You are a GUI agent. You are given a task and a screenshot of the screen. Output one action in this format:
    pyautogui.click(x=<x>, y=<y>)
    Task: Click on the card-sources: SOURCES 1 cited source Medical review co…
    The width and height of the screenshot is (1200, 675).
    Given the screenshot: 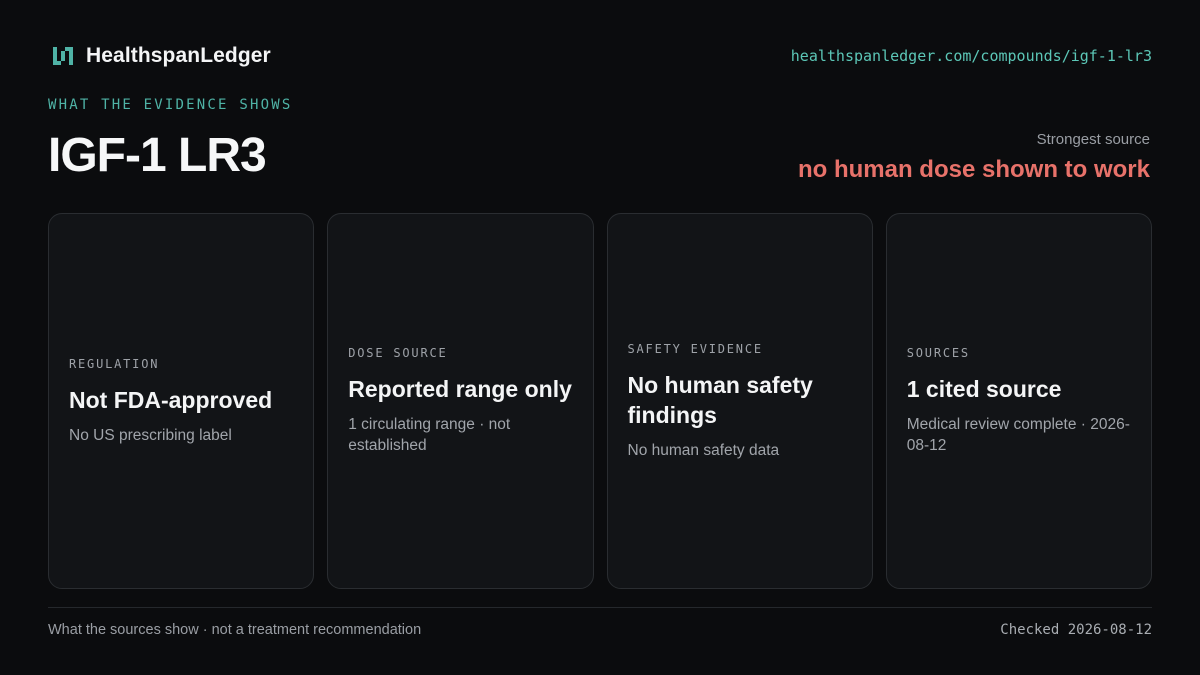 What is the action you would take?
    pyautogui.click(x=1018, y=401)
    